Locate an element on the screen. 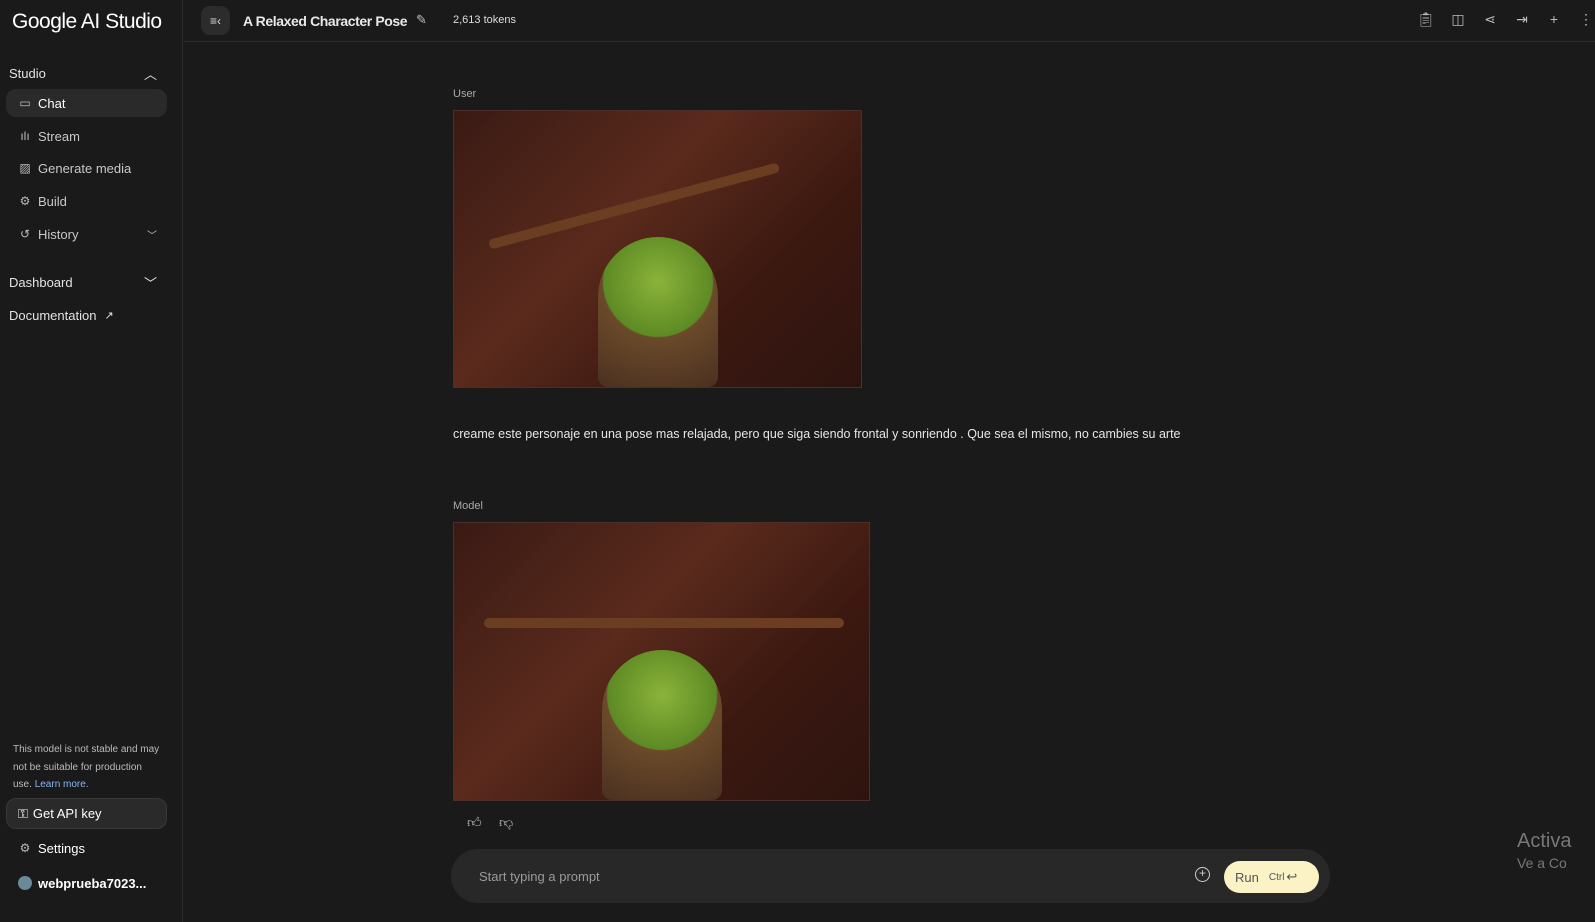 This screenshot has width=1595, height=922. watermark-line: Ve a Co is located at coordinates (1542, 863).